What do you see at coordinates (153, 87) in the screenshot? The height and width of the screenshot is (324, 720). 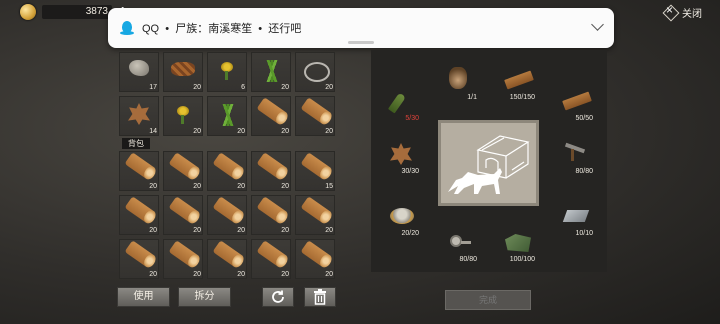 I see `item-quantity: 17` at bounding box center [153, 87].